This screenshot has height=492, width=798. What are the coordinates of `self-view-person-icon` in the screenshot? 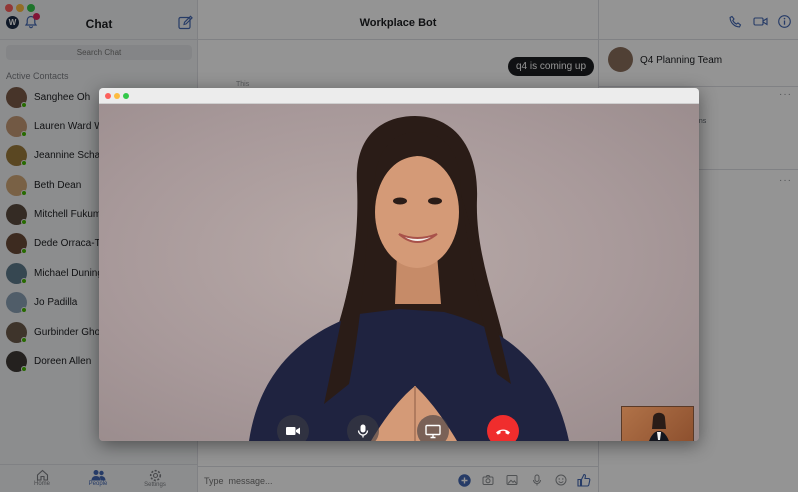 It's located at (659, 426).